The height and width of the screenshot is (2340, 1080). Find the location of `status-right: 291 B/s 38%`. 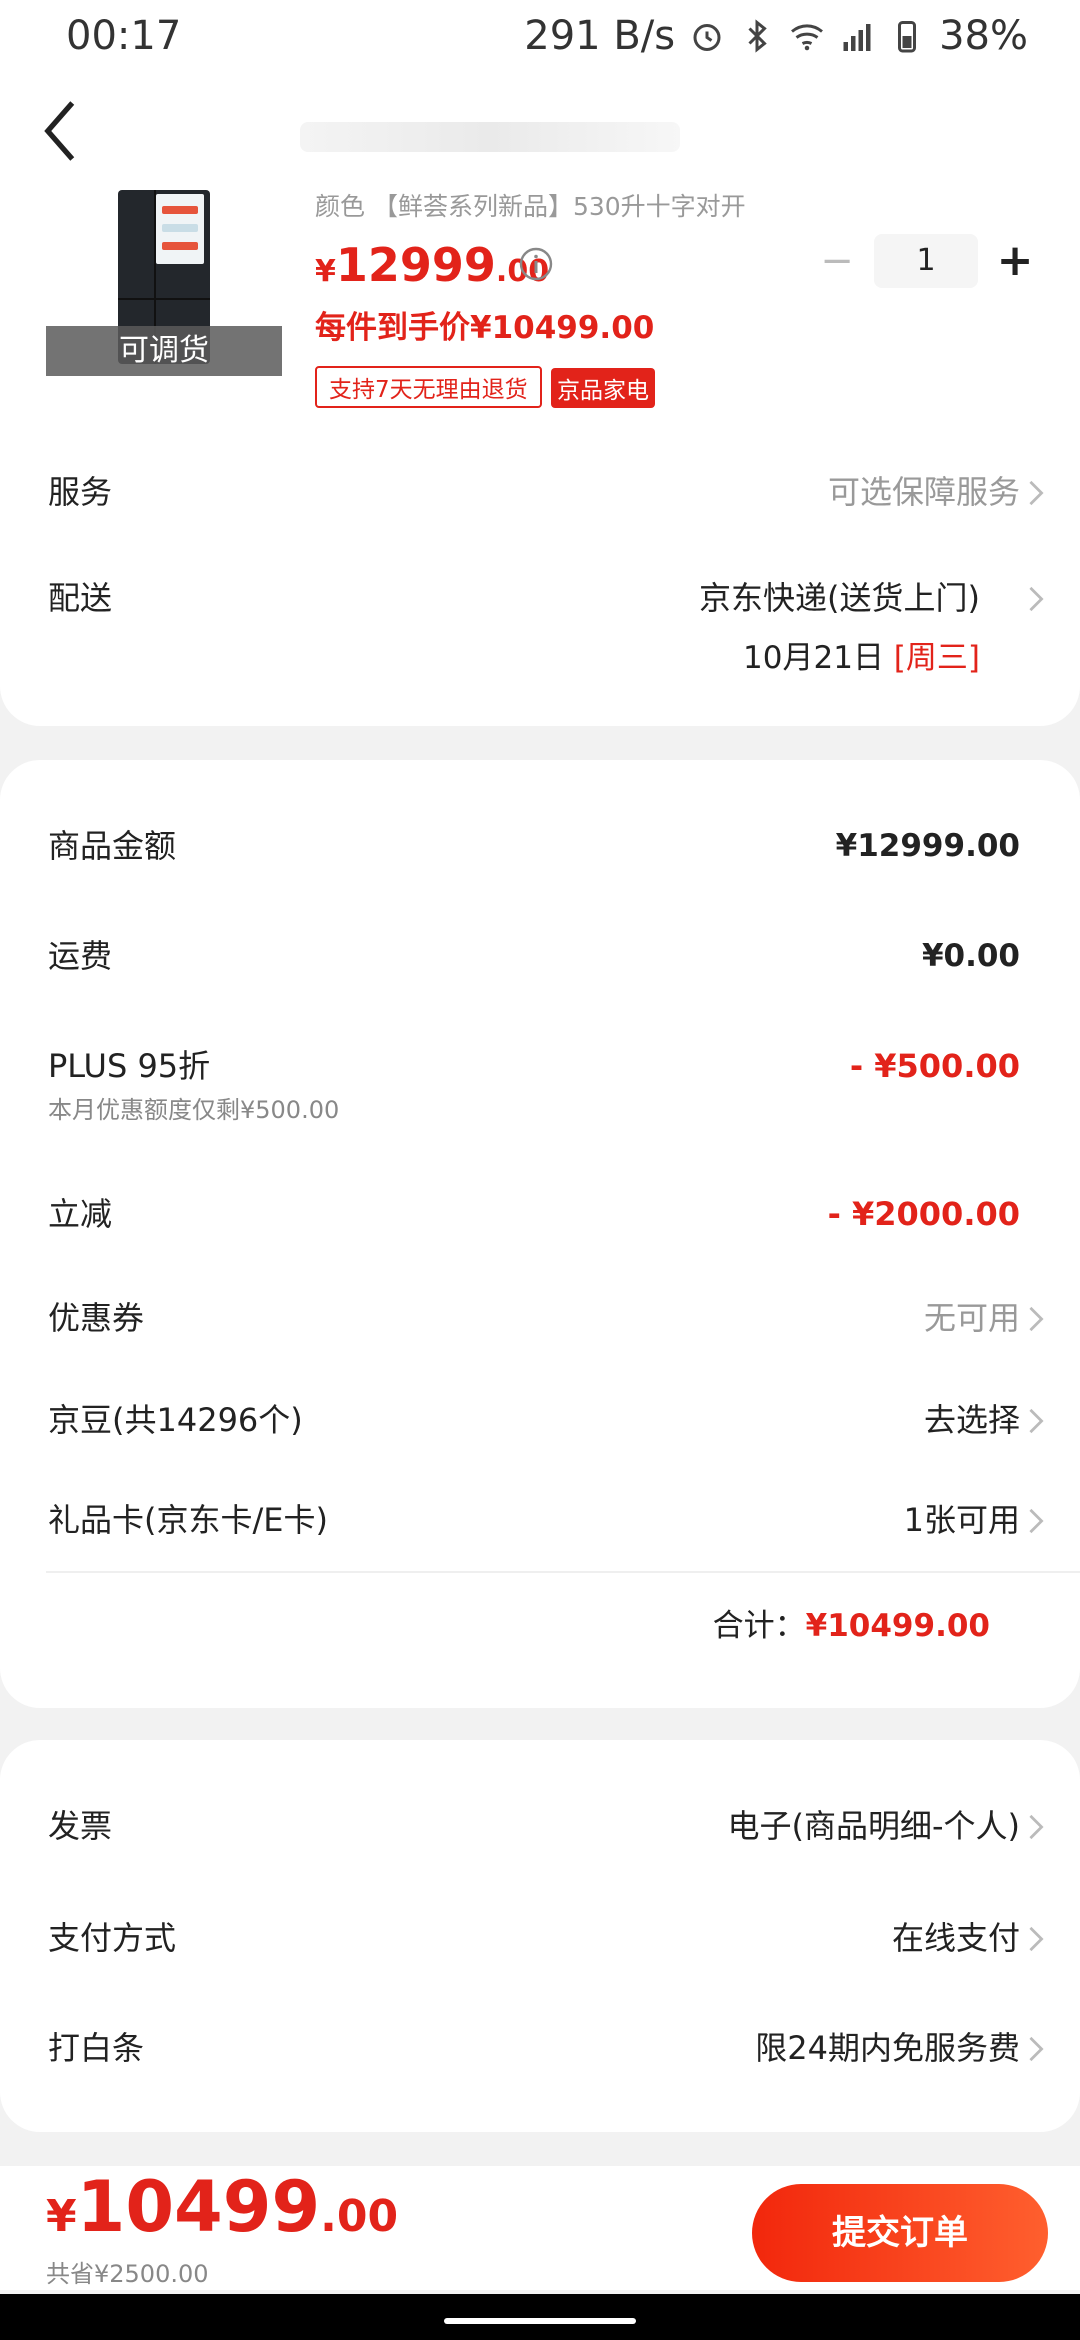

status-right: 291 B/s 38% is located at coordinates (776, 36).